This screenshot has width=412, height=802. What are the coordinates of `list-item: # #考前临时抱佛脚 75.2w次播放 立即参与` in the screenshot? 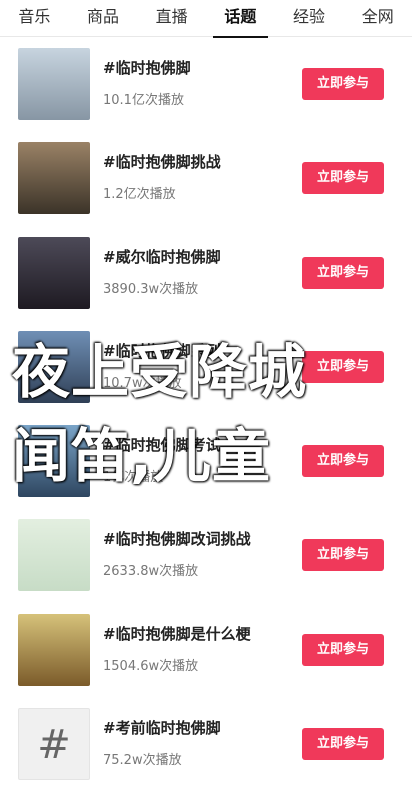 It's located at (206, 744).